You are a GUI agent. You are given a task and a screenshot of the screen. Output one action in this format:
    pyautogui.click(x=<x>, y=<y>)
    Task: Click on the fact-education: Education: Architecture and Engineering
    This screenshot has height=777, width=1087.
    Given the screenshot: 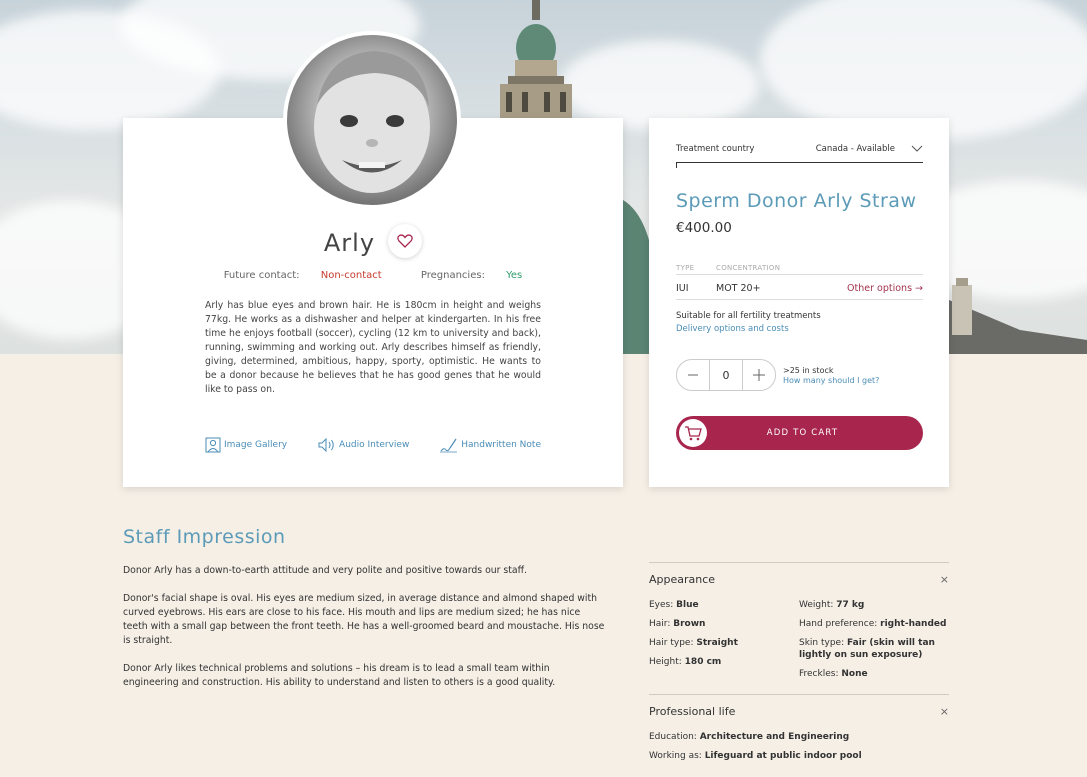 What is the action you would take?
    pyautogui.click(x=799, y=737)
    